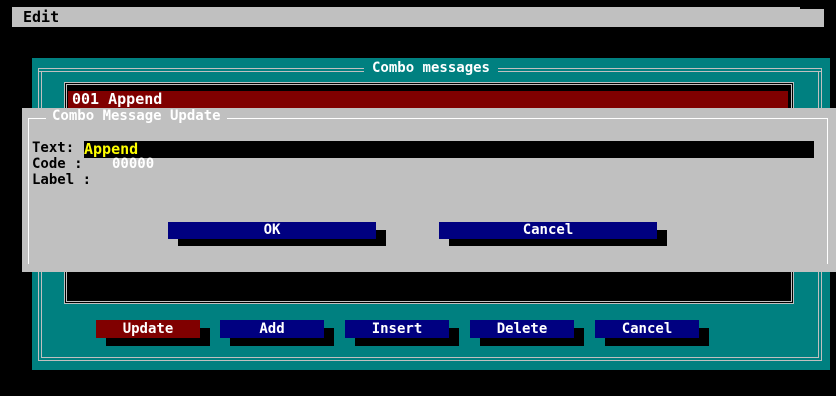 Image resolution: width=836 pixels, height=396 pixels. Describe the element at coordinates (133, 164) in the screenshot. I see `code-input: 00000` at that location.